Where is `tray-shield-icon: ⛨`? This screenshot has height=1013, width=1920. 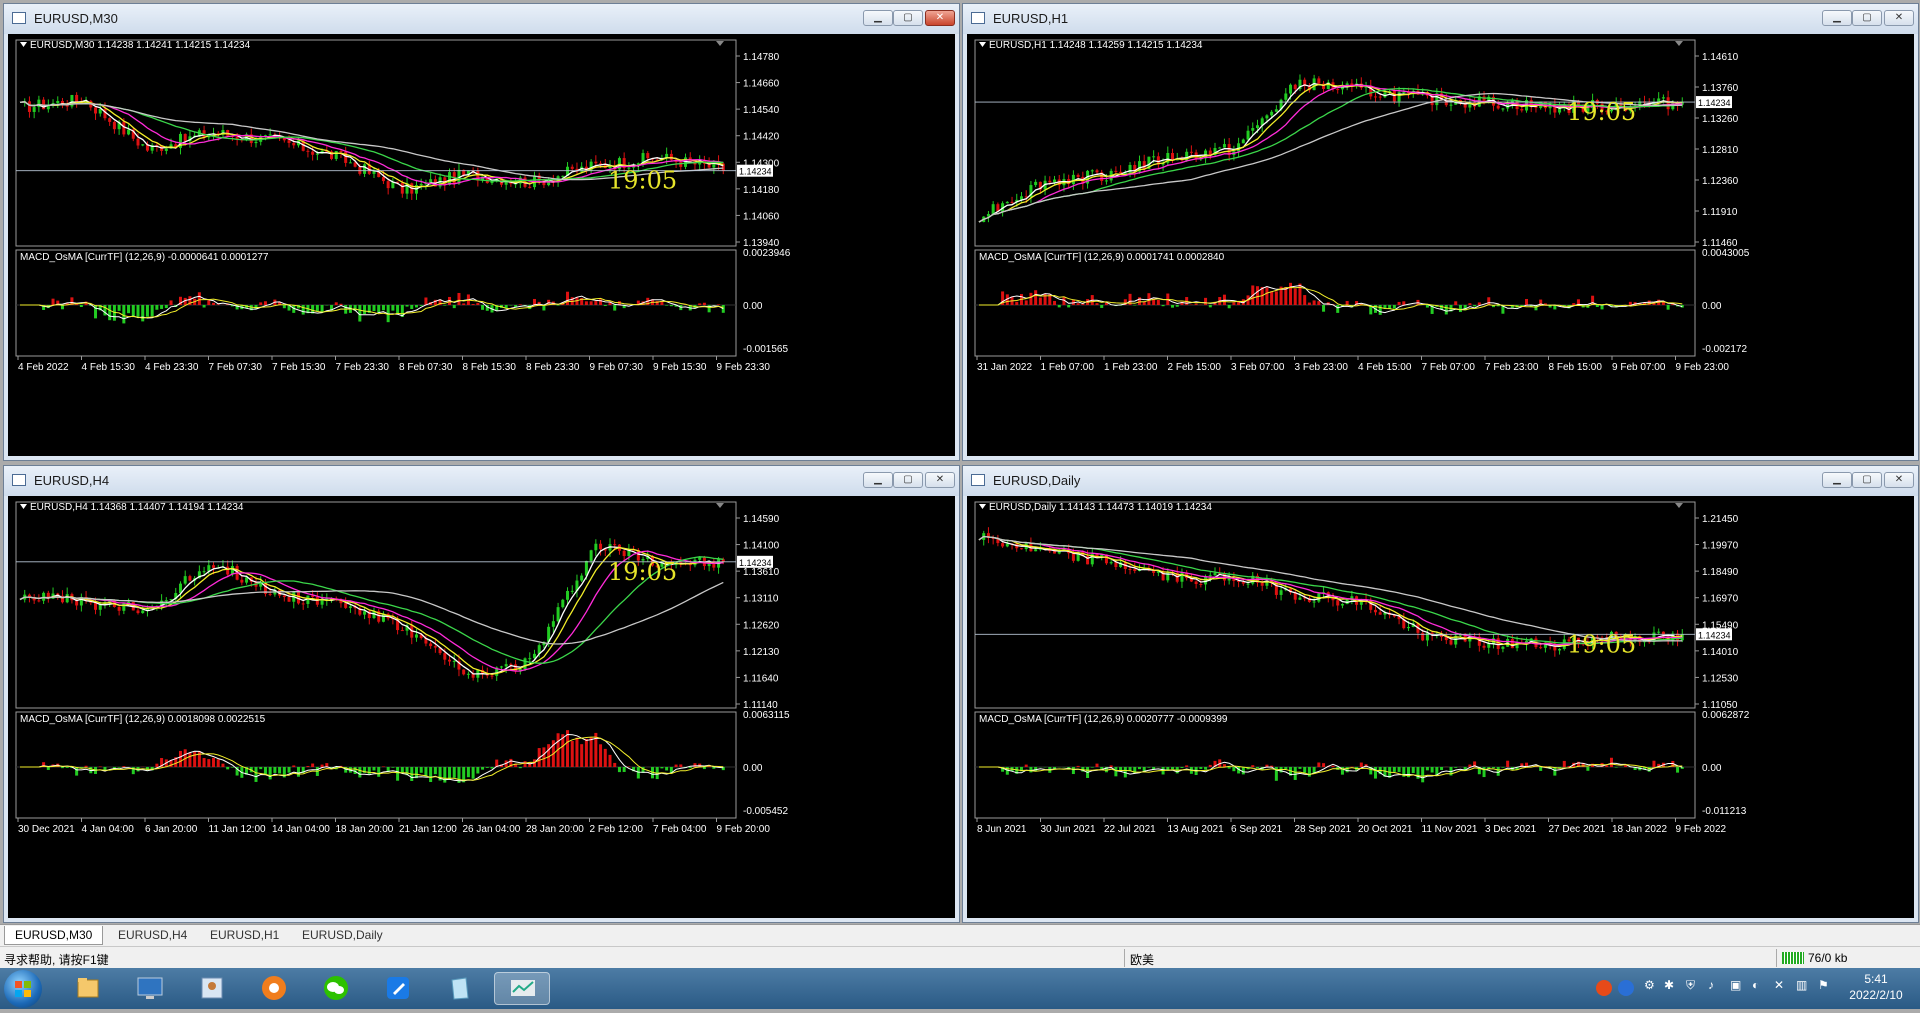
tray-shield-icon: ⛨ is located at coordinates (1690, 985).